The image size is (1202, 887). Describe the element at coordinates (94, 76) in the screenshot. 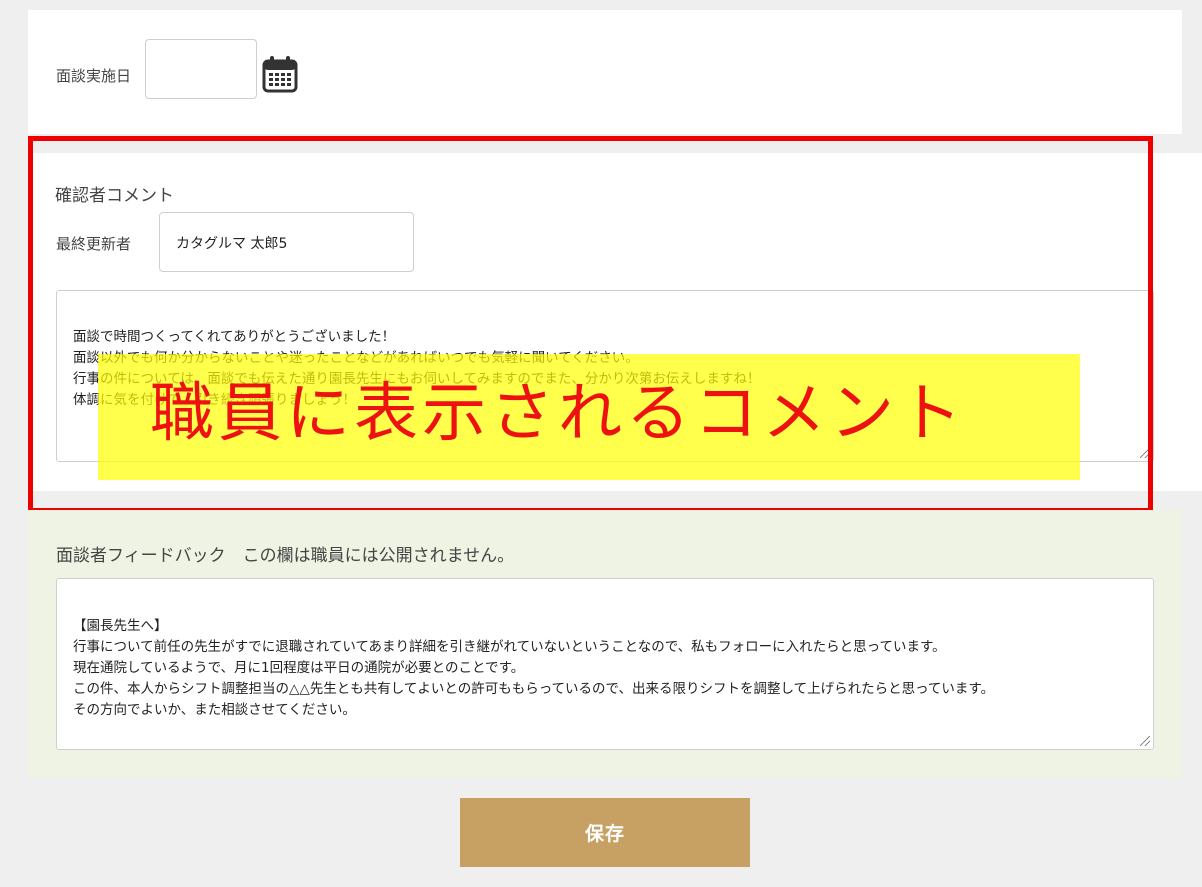

I see `interview-date-label: 面談実施日` at that location.